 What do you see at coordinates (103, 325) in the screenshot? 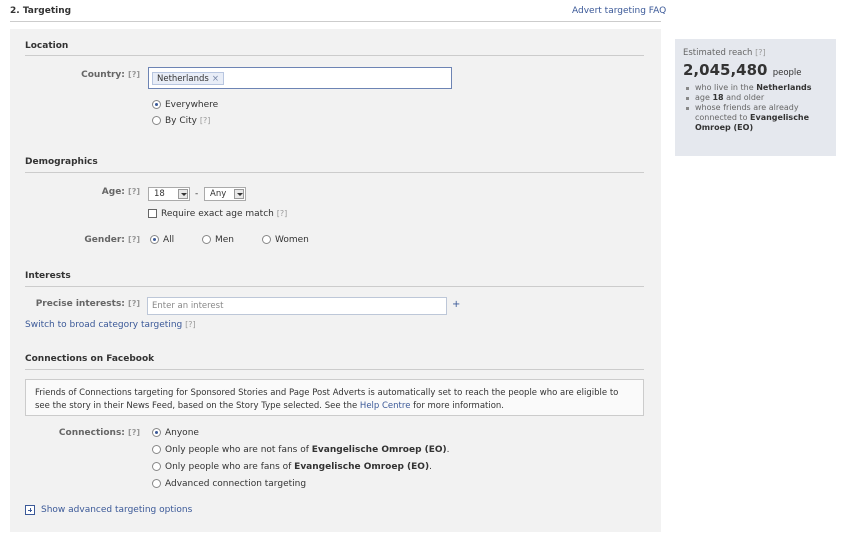
I see `broad-category-link: Switch to broad category targeting` at bounding box center [103, 325].